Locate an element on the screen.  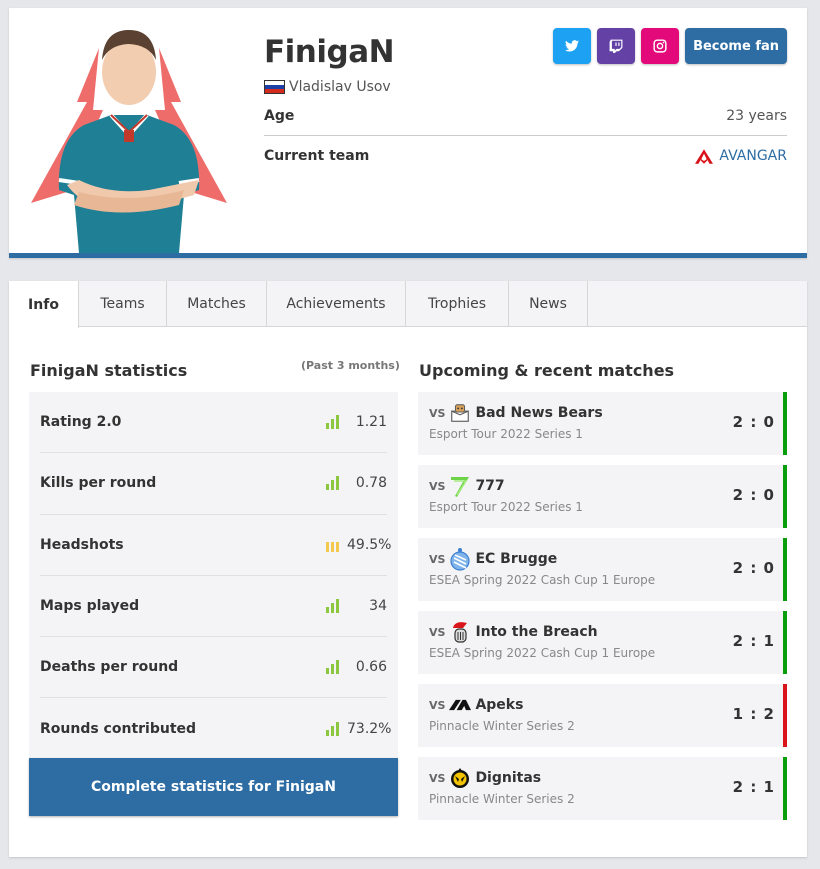
player-real-name-row: Vladislav Usov is located at coordinates (327, 87).